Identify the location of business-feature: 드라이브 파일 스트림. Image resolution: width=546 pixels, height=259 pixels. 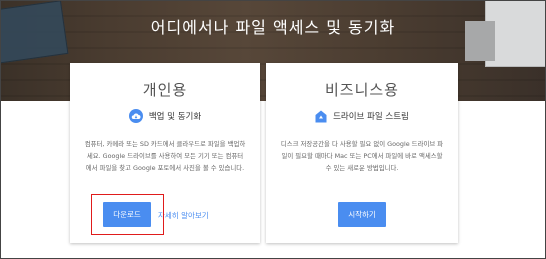
(362, 116).